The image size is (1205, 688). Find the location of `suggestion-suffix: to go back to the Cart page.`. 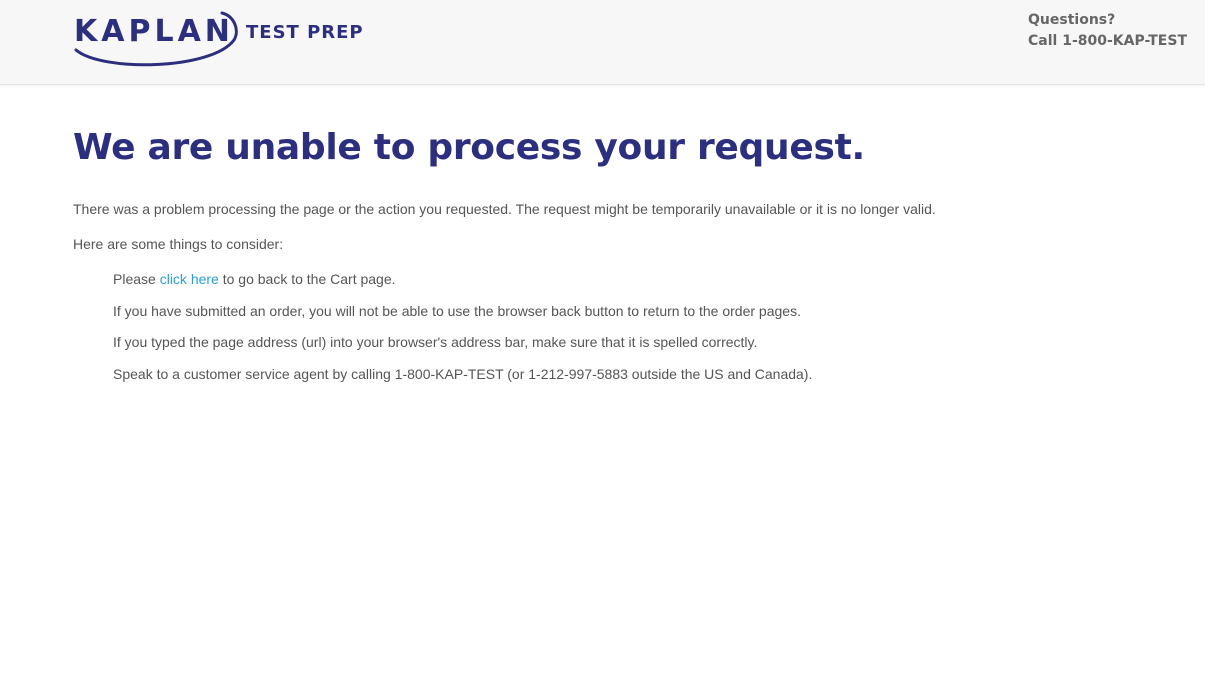

suggestion-suffix: to go back to the Cart page. is located at coordinates (307, 279).